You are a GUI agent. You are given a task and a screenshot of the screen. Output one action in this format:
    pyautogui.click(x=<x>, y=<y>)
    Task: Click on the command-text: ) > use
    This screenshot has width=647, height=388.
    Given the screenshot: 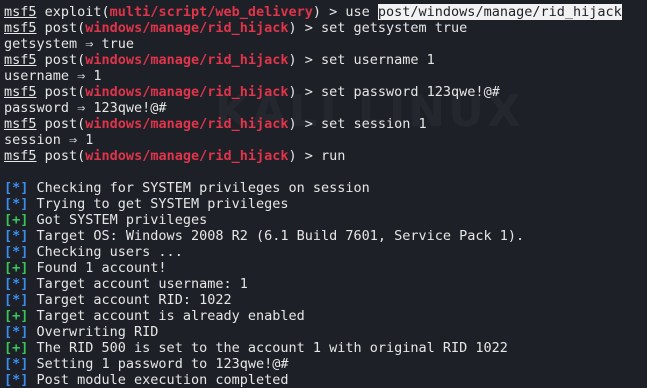 What is the action you would take?
    pyautogui.click(x=345, y=12)
    